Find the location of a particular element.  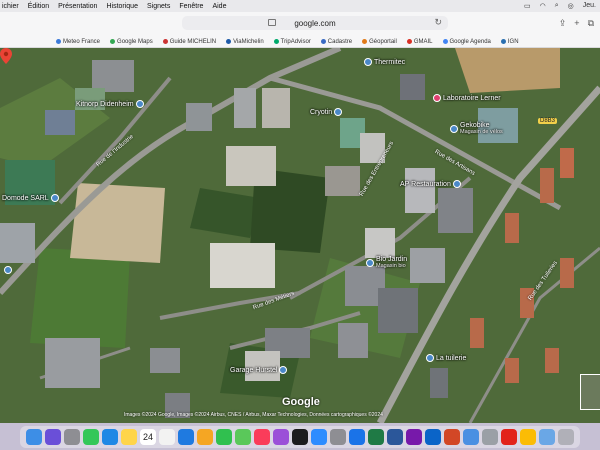

browser-toolbar: google.com ↻ ⇪ + ⧉ is located at coordinates (300, 24).